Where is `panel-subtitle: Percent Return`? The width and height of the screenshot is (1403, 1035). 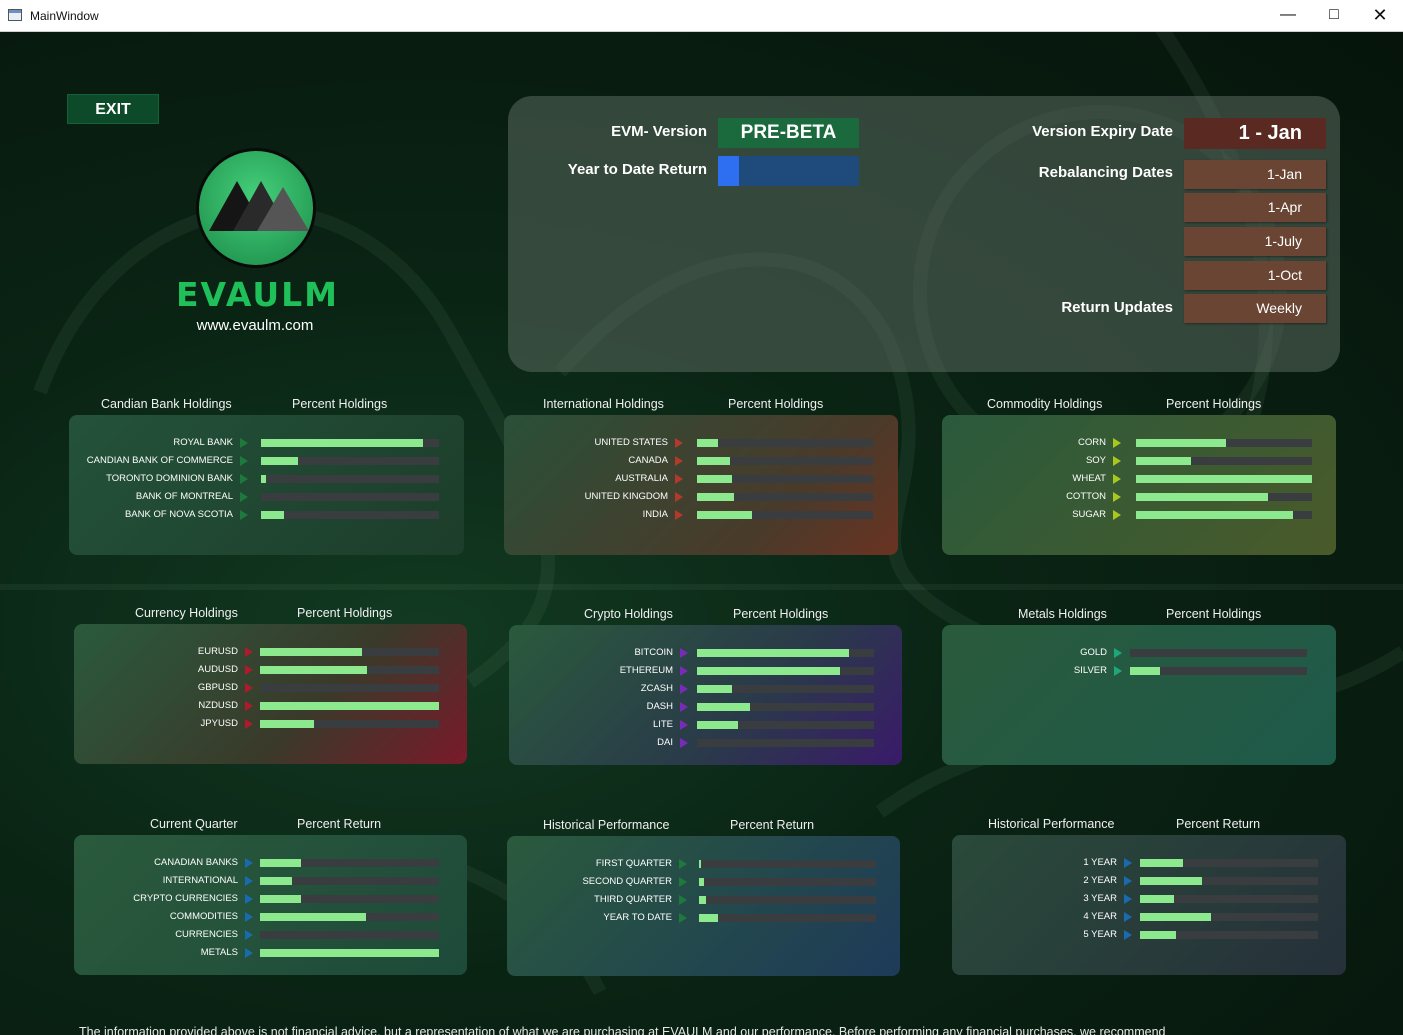
panel-subtitle: Percent Return is located at coordinates (339, 824).